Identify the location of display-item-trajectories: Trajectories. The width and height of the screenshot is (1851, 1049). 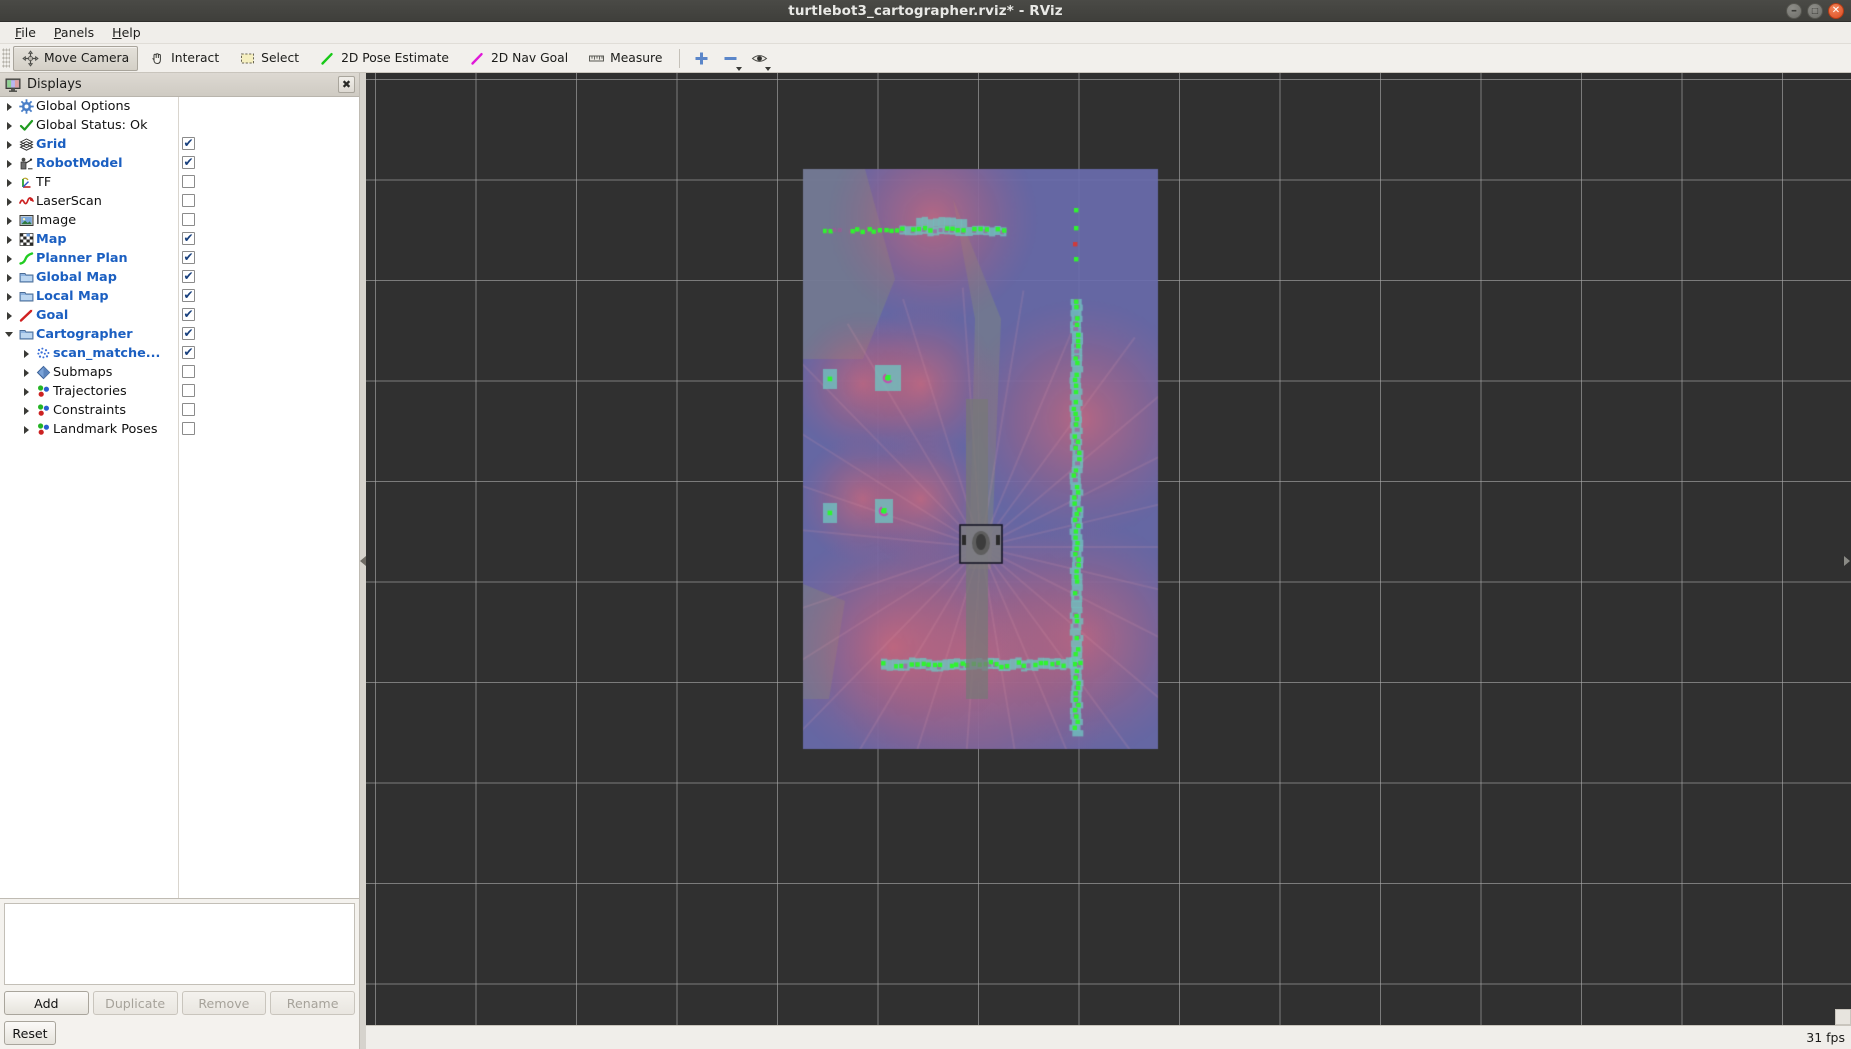
(179, 391).